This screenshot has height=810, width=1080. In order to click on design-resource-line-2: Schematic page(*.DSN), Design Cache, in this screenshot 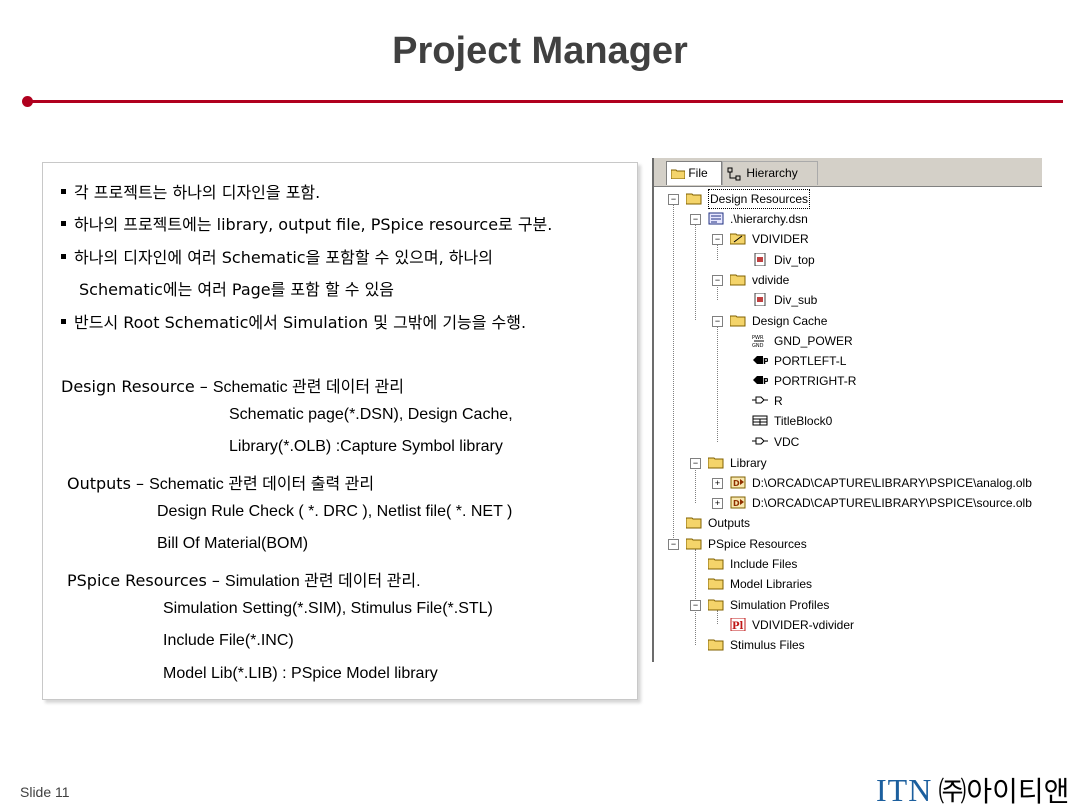, I will do `click(371, 414)`.